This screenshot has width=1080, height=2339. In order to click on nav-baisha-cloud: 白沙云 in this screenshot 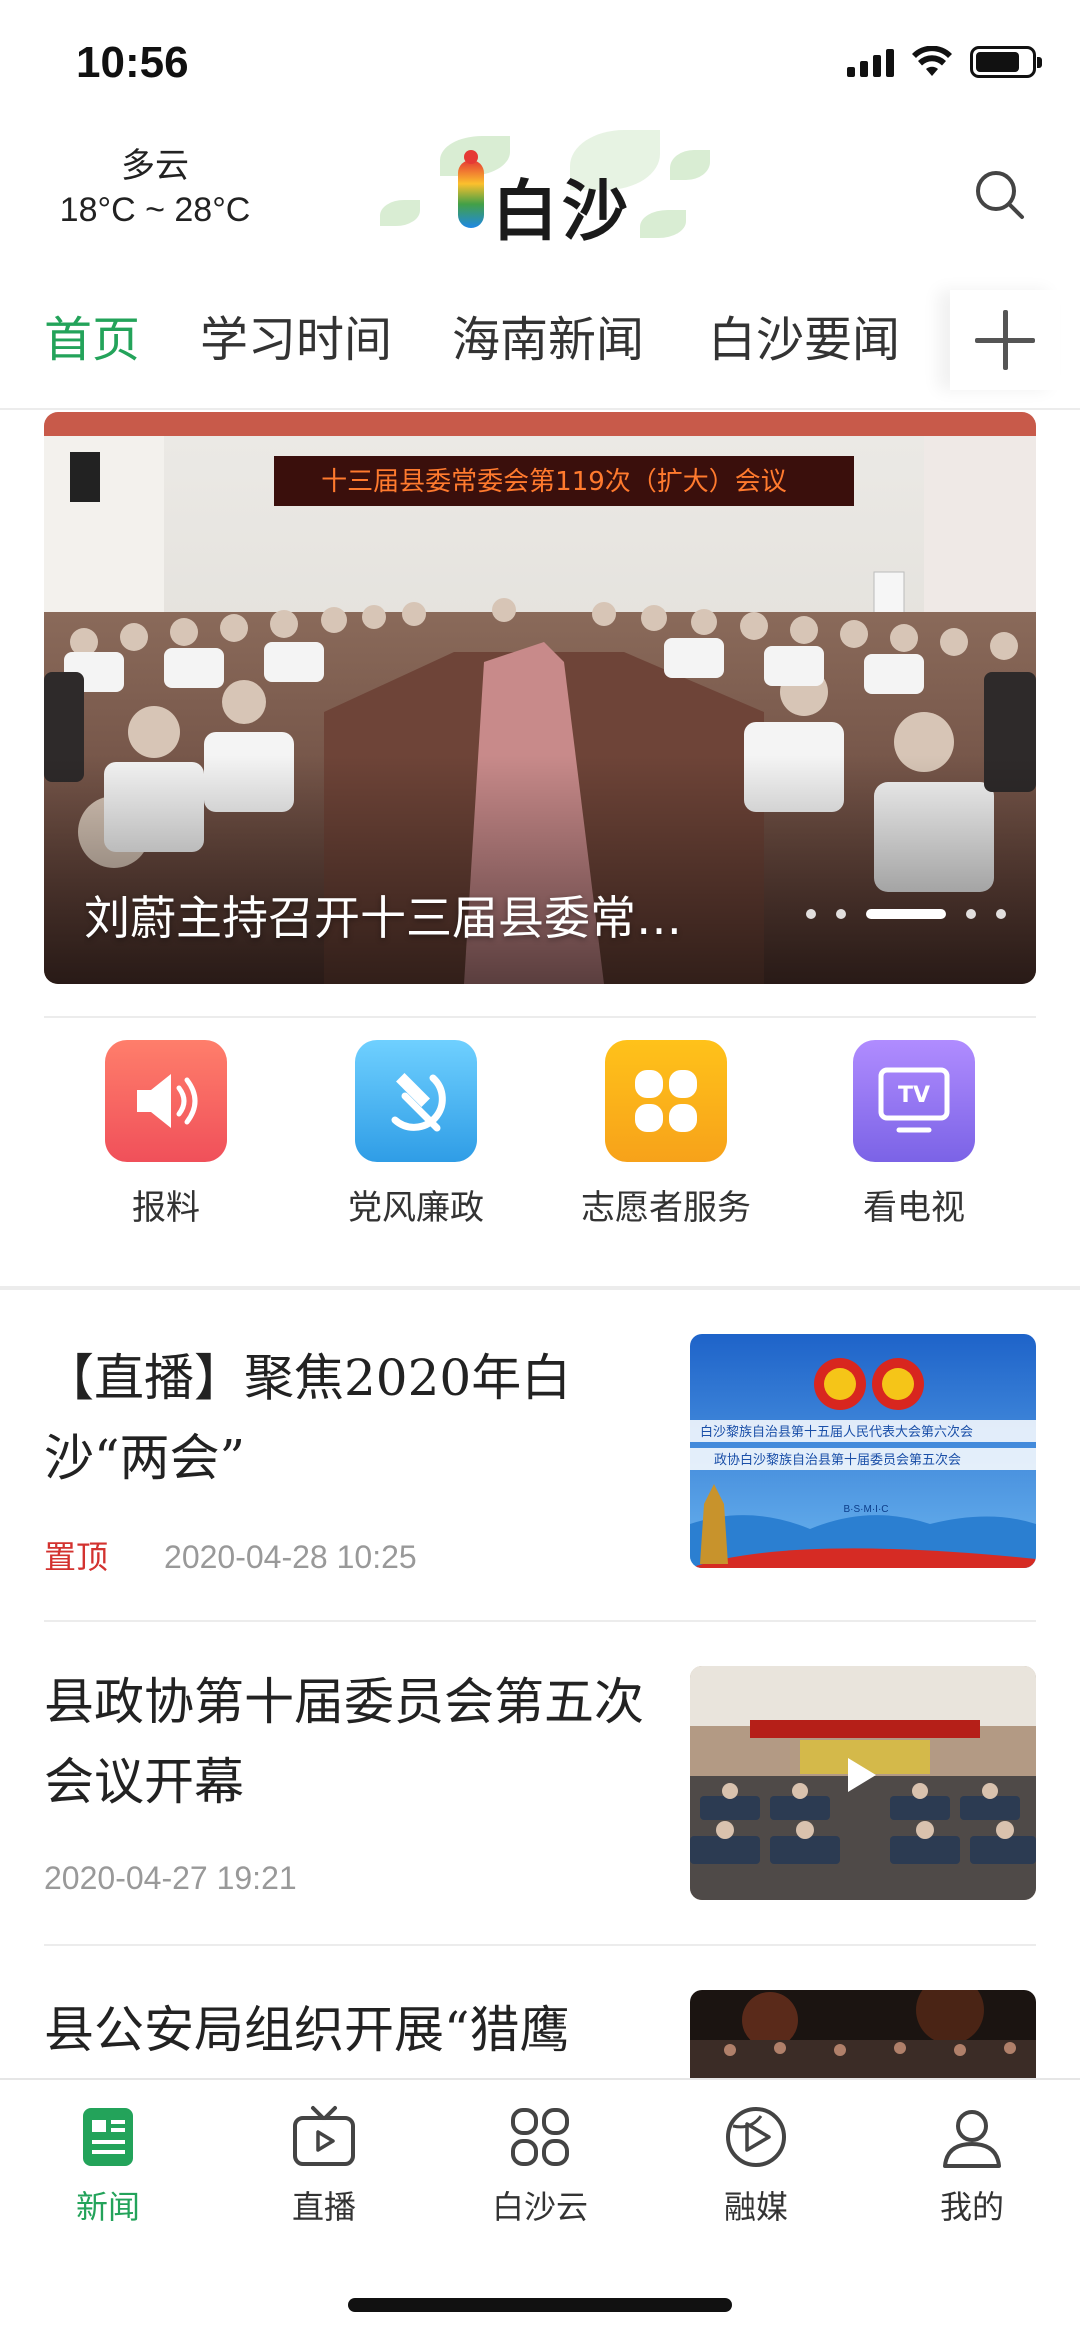, I will do `click(540, 2165)`.